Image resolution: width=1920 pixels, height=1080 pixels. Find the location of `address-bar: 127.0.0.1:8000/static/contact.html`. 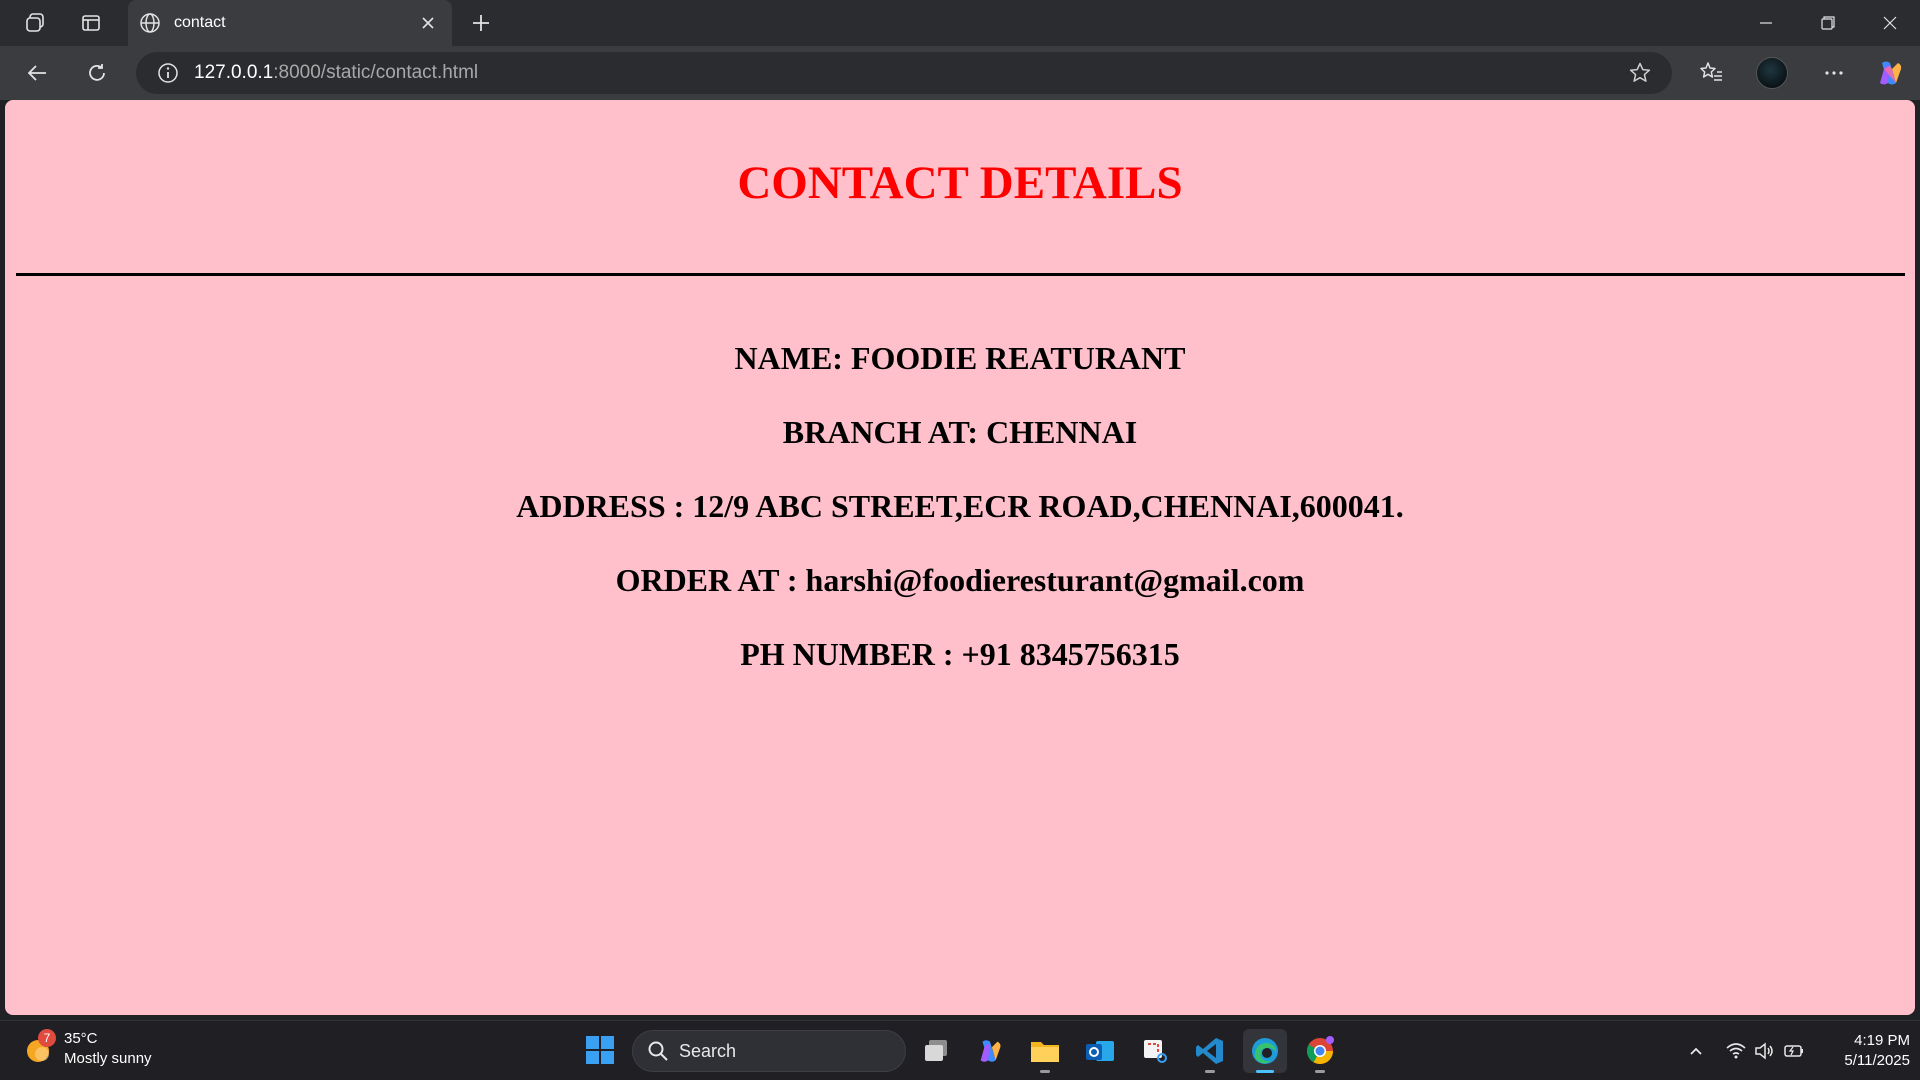

address-bar: 127.0.0.1:8000/static/contact.html is located at coordinates (904, 73).